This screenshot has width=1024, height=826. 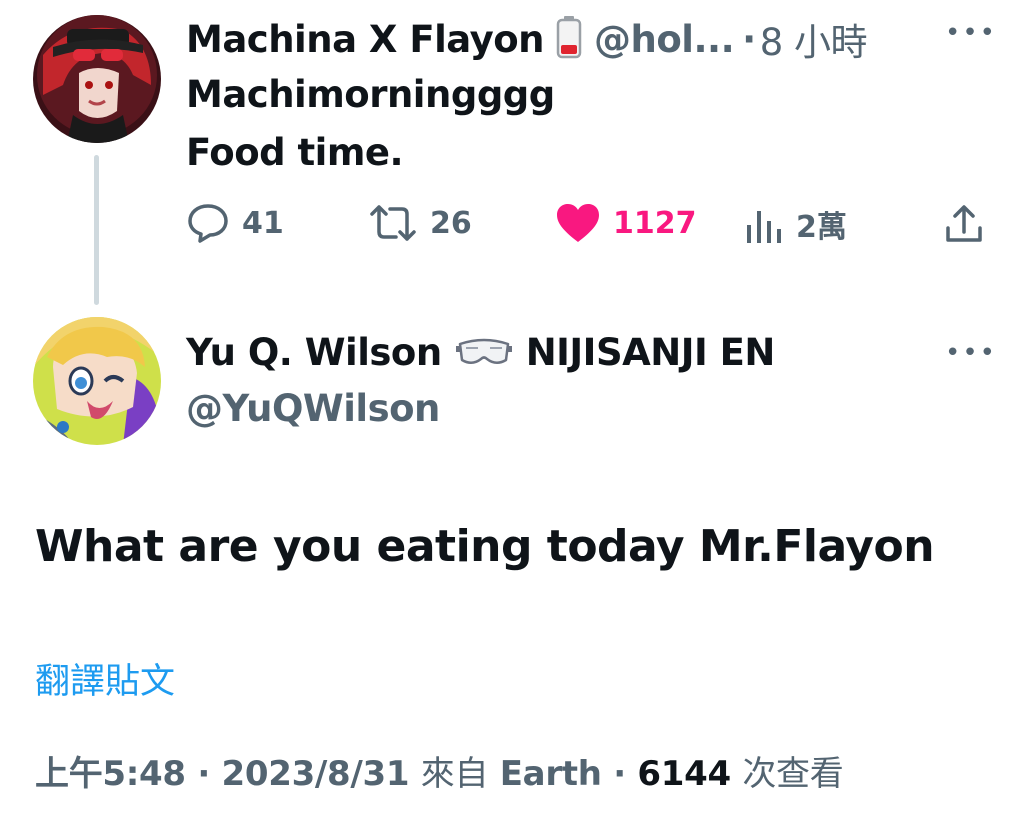 I want to click on tweet1-header: Machina X Flayon @hol... · 8 小時, so click(x=527, y=39).